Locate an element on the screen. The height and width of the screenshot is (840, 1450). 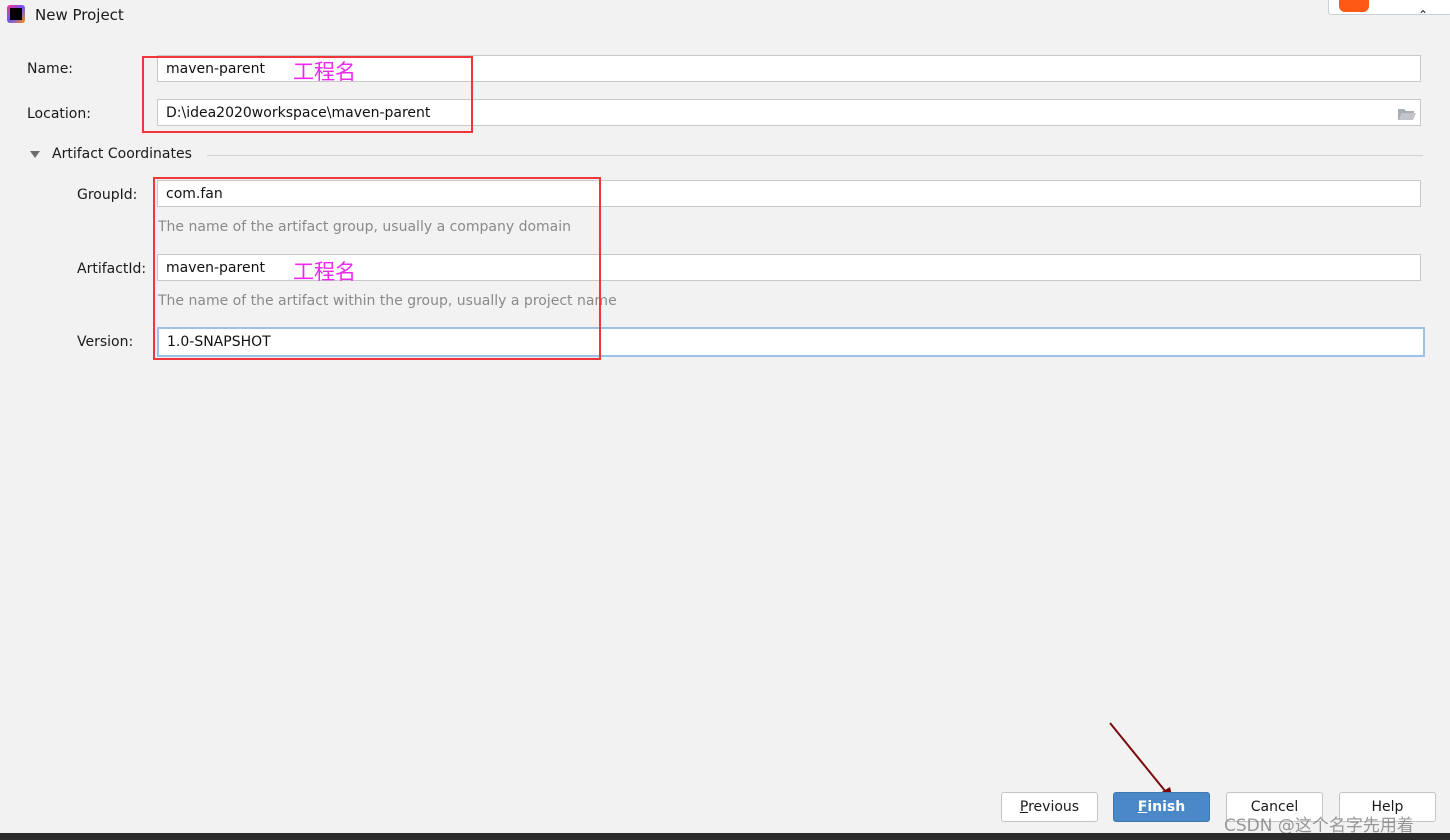
ime-toolbar is located at coordinates (1389, 7).